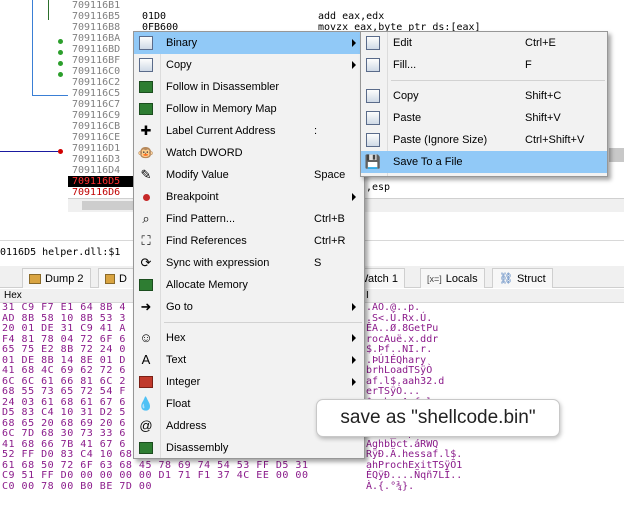 The image size is (624, 507). I want to click on menu-item-shortcut: Ctrl+E, so click(540, 43).